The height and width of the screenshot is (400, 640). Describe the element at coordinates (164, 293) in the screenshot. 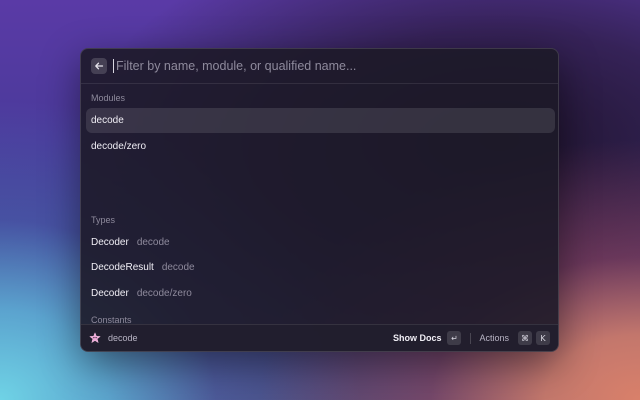

I see `item-module: decode/zero` at that location.